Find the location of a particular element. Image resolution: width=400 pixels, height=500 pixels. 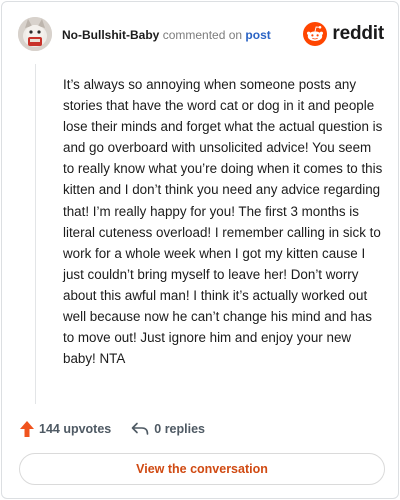

upvotes-stat: 144 upvotes is located at coordinates (65, 429).